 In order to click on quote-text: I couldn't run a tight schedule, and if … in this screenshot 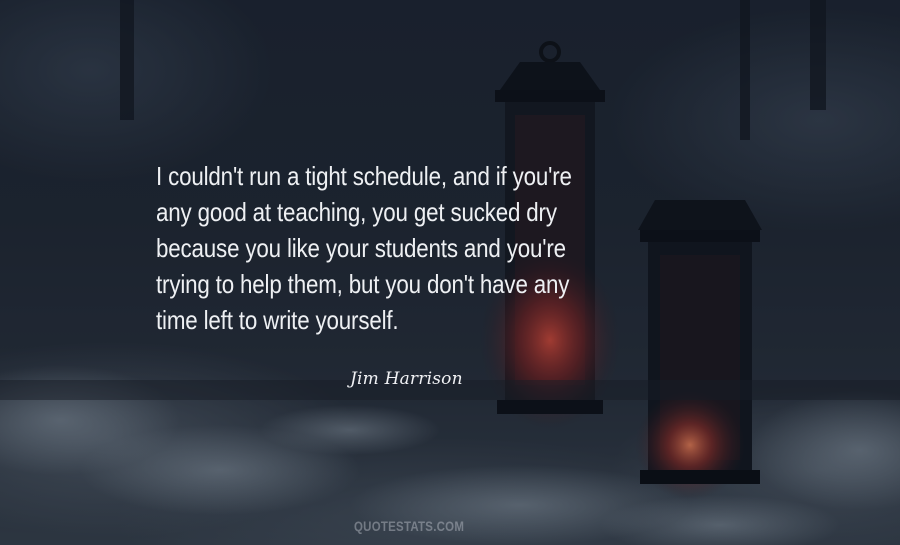, I will do `click(364, 248)`.